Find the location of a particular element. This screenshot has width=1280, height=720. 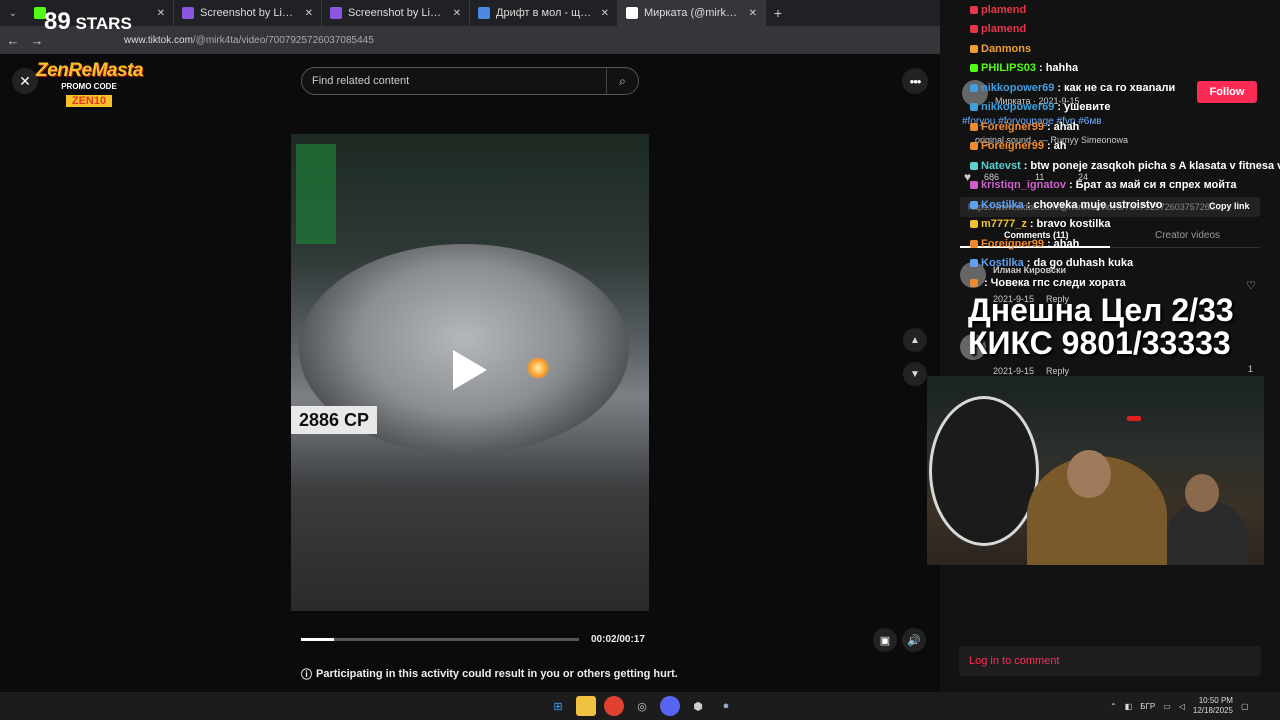

tab-search-icon: ⌄ is located at coordinates (13, 13).